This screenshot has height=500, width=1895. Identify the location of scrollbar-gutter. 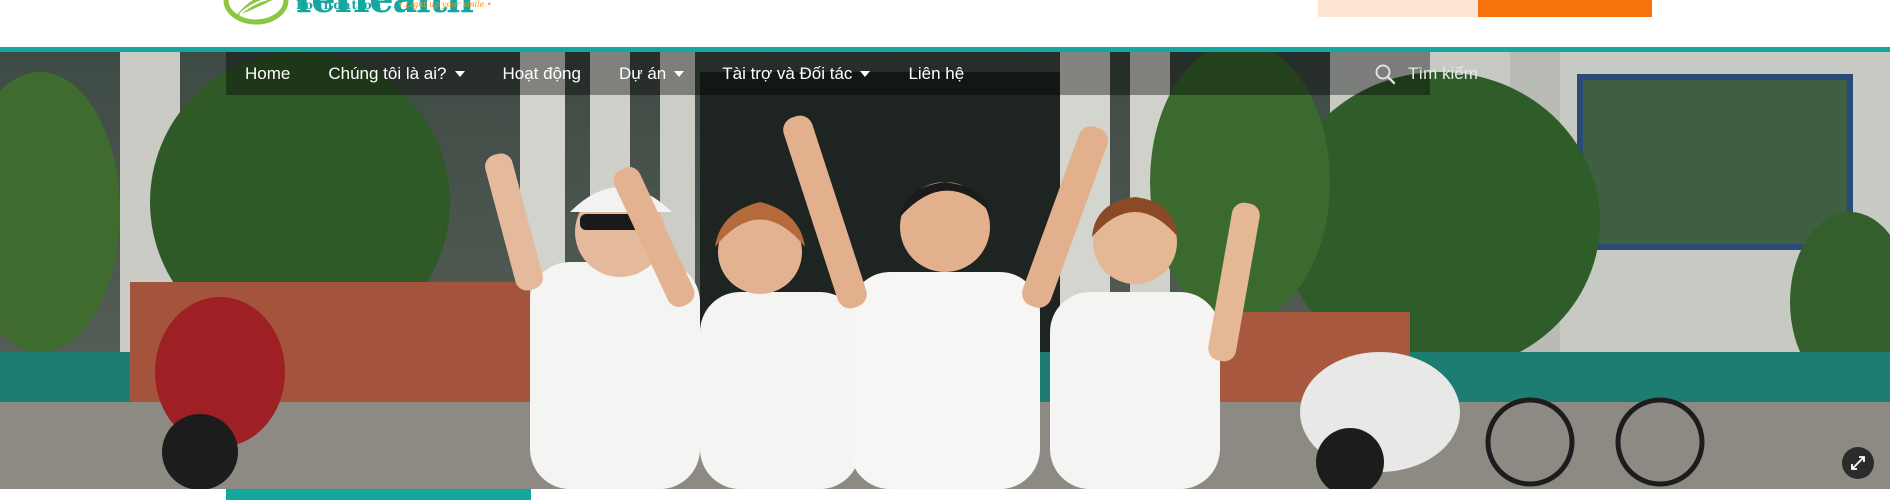
(1892, 250).